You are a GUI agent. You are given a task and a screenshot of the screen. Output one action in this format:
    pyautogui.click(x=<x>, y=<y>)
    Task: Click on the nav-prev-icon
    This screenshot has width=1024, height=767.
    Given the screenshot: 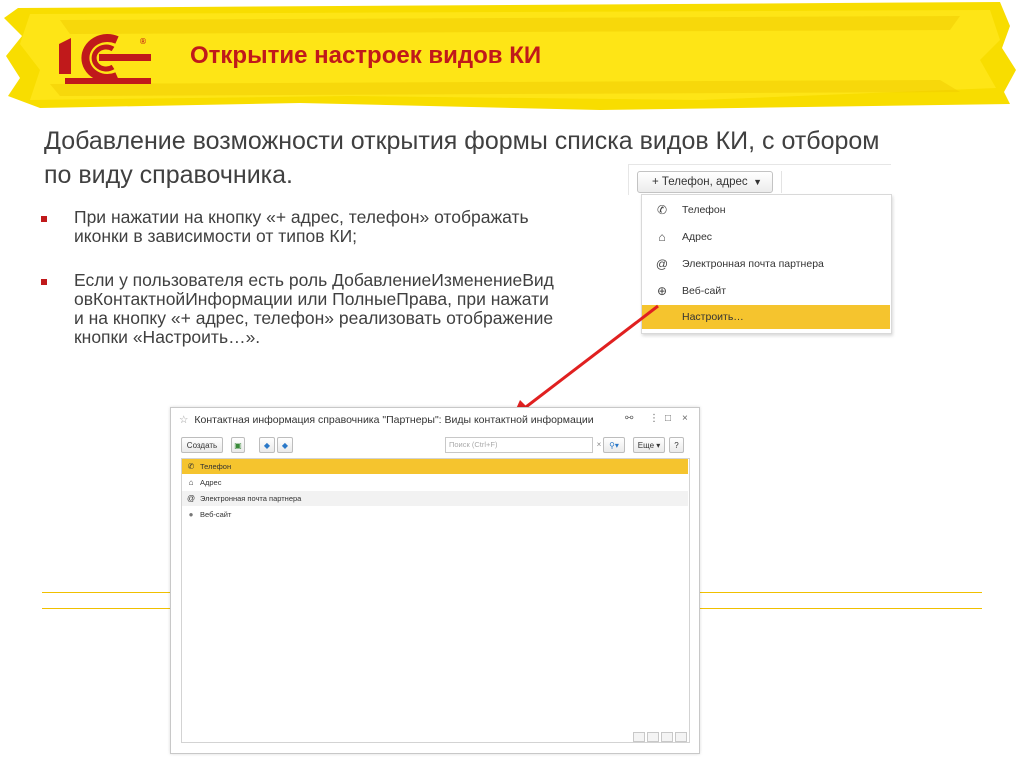 What is the action you would take?
    pyautogui.click(x=653, y=737)
    